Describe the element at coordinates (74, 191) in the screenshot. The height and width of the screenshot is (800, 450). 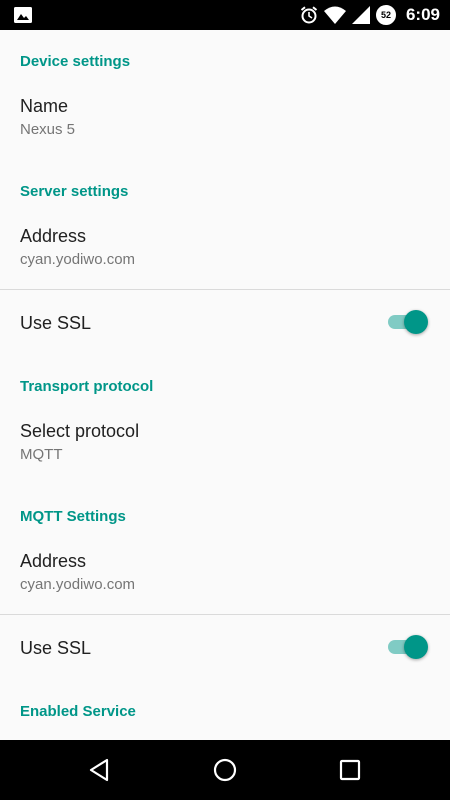
I see `category-server-settings: Server settings` at that location.